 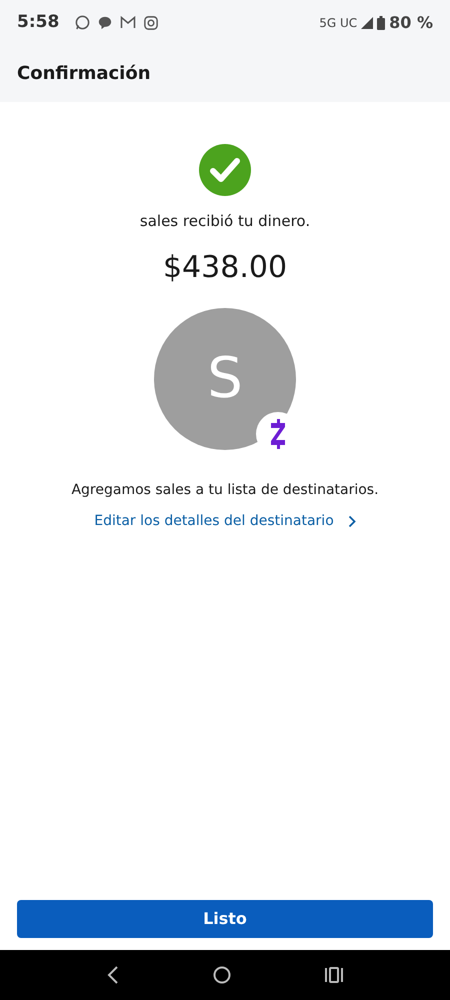 What do you see at coordinates (225, 170) in the screenshot?
I see `check-icon` at bounding box center [225, 170].